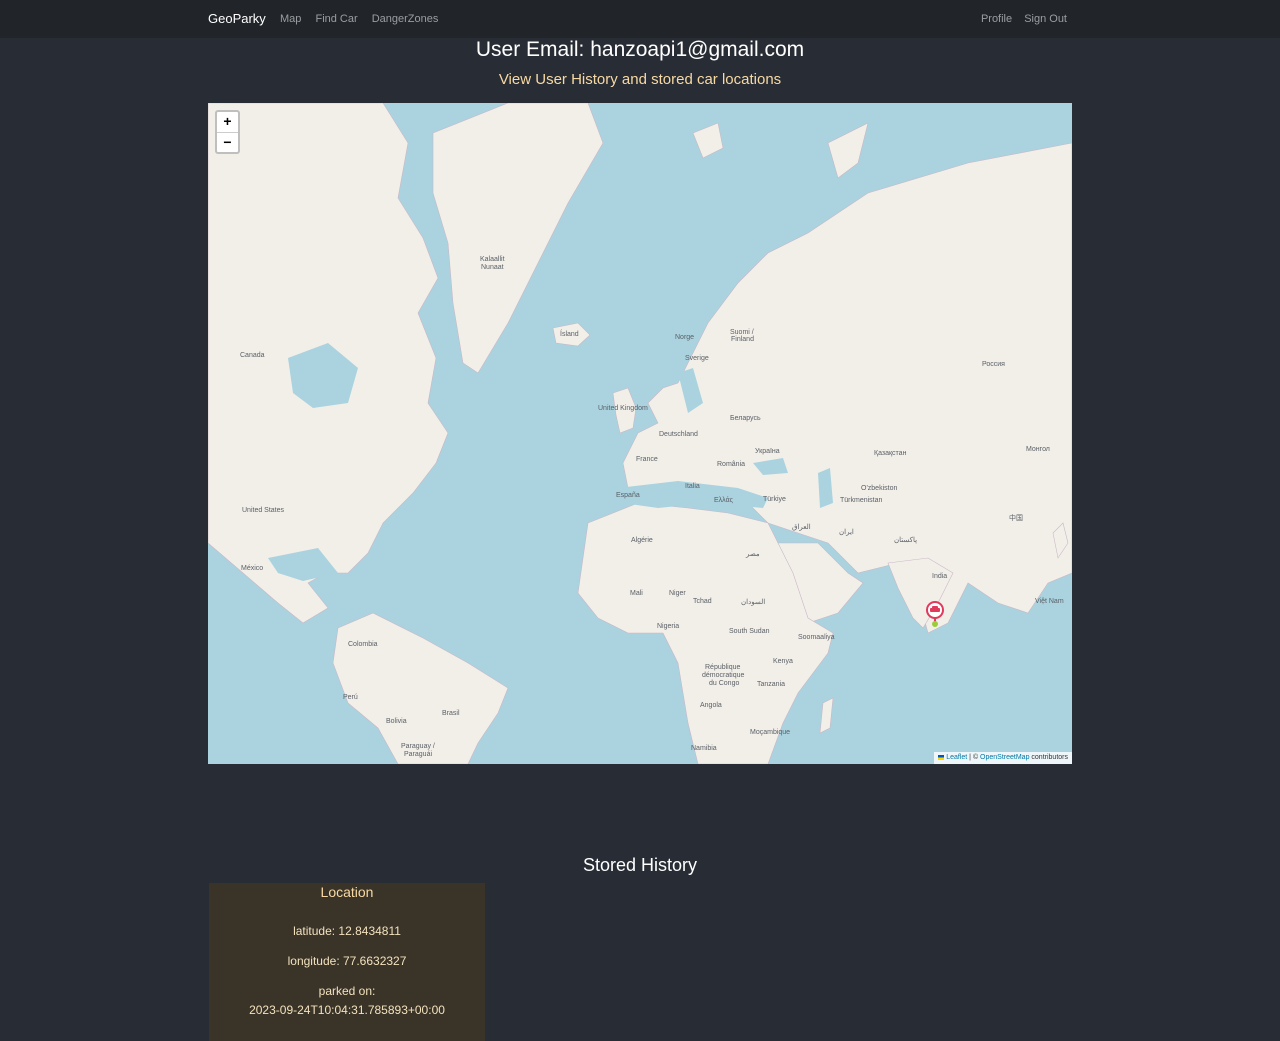 The image size is (1280, 1041). What do you see at coordinates (420, 688) in the screenshot?
I see `landmass-south-america` at bounding box center [420, 688].